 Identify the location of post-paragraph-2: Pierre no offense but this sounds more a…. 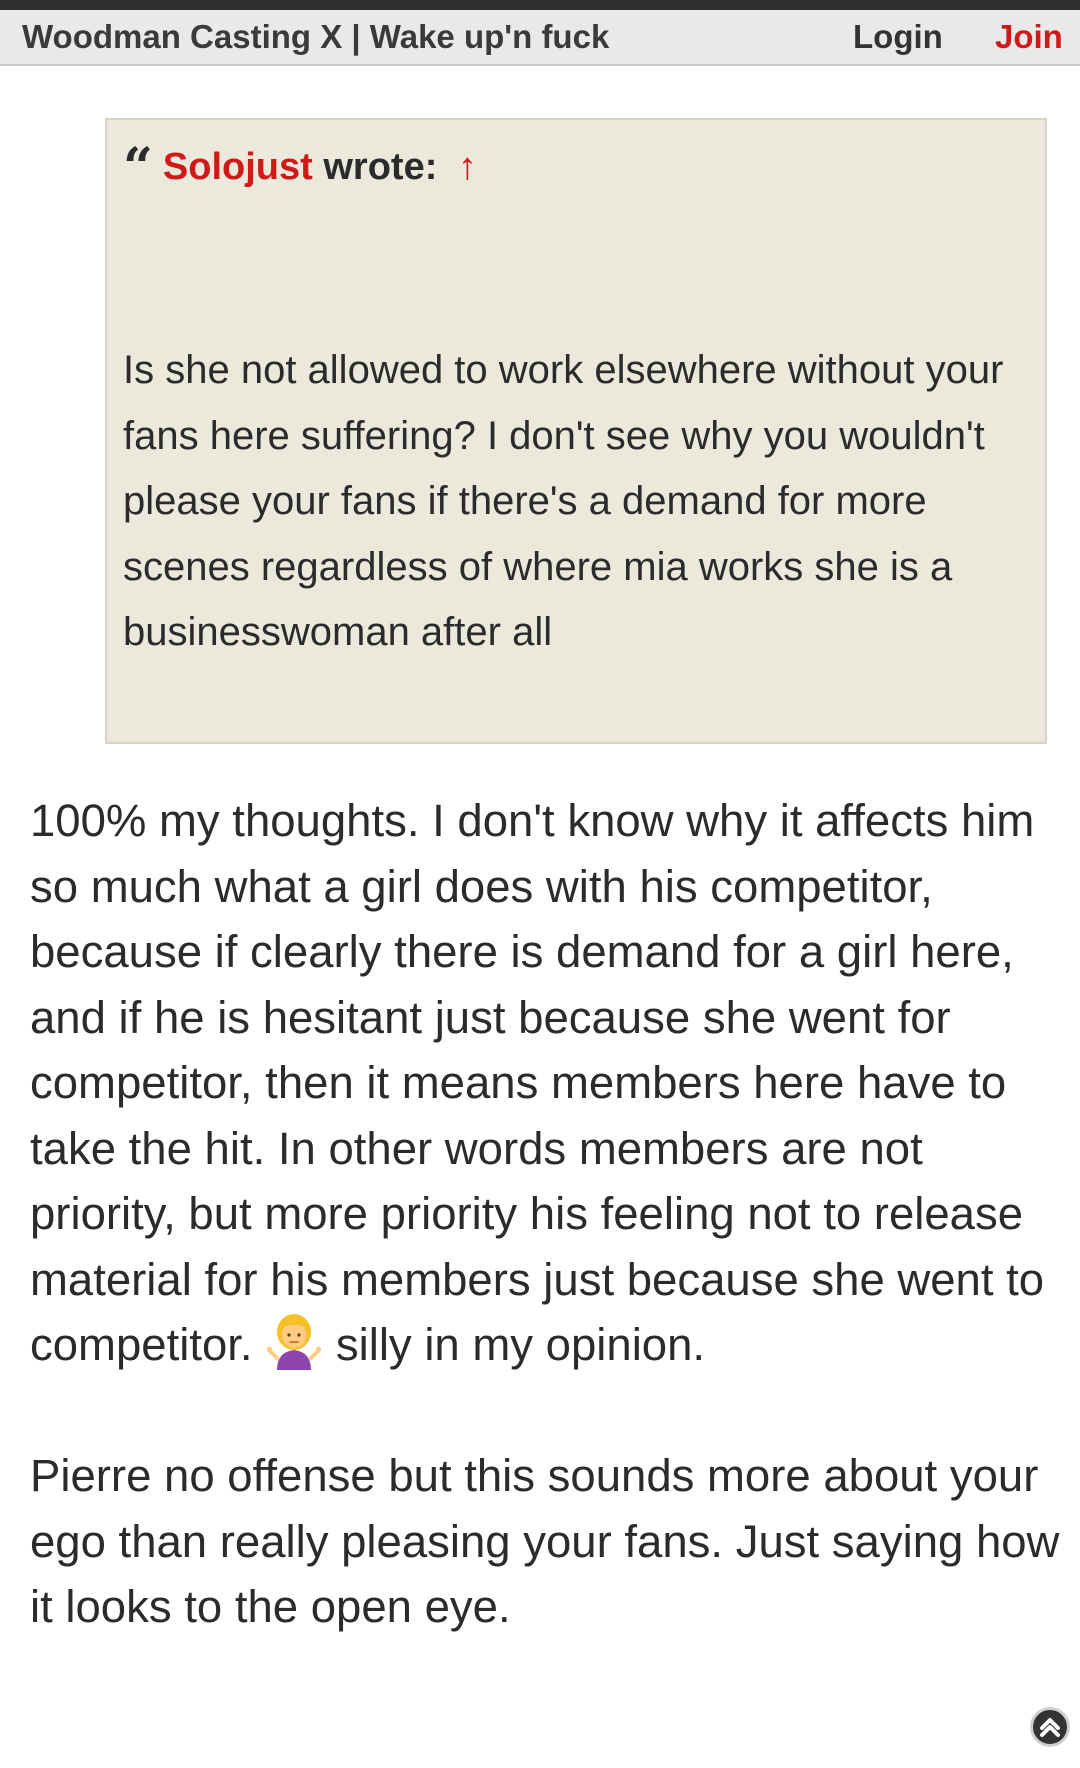
(545, 1541).